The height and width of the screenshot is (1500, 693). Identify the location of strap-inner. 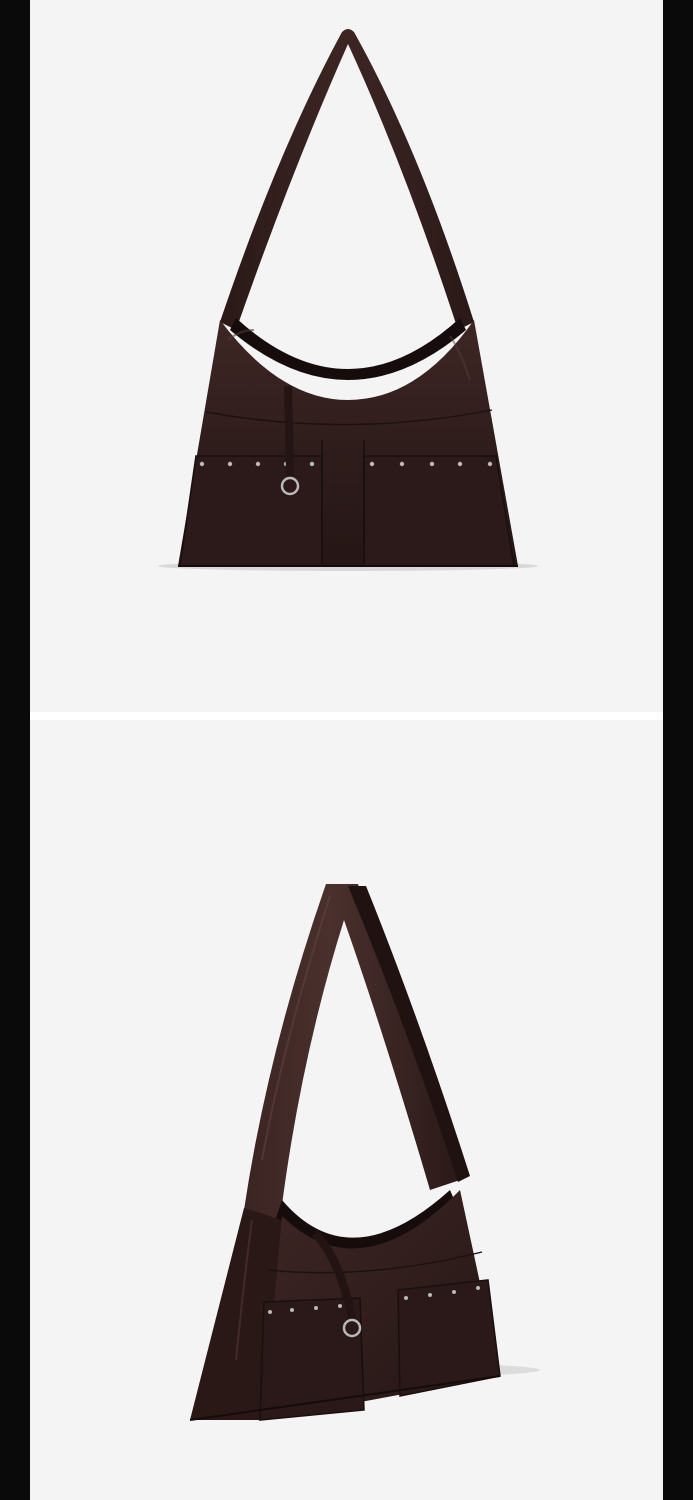
(409, 1034).